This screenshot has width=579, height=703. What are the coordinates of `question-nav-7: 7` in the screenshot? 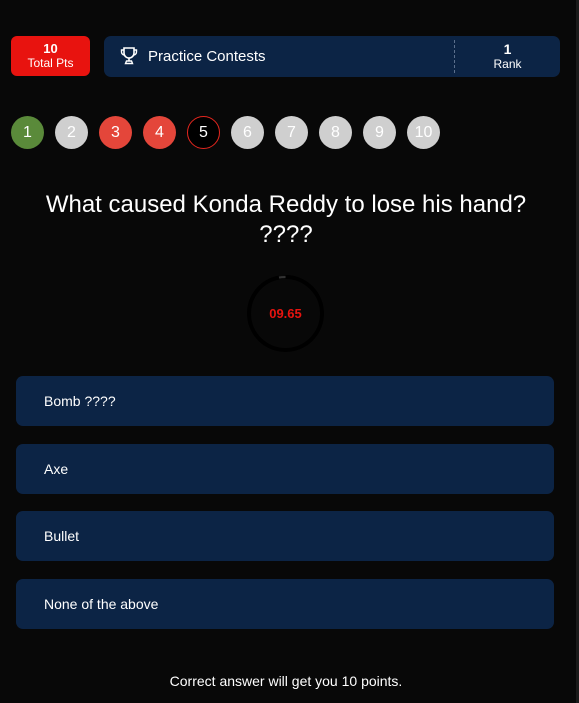 It's located at (291, 132).